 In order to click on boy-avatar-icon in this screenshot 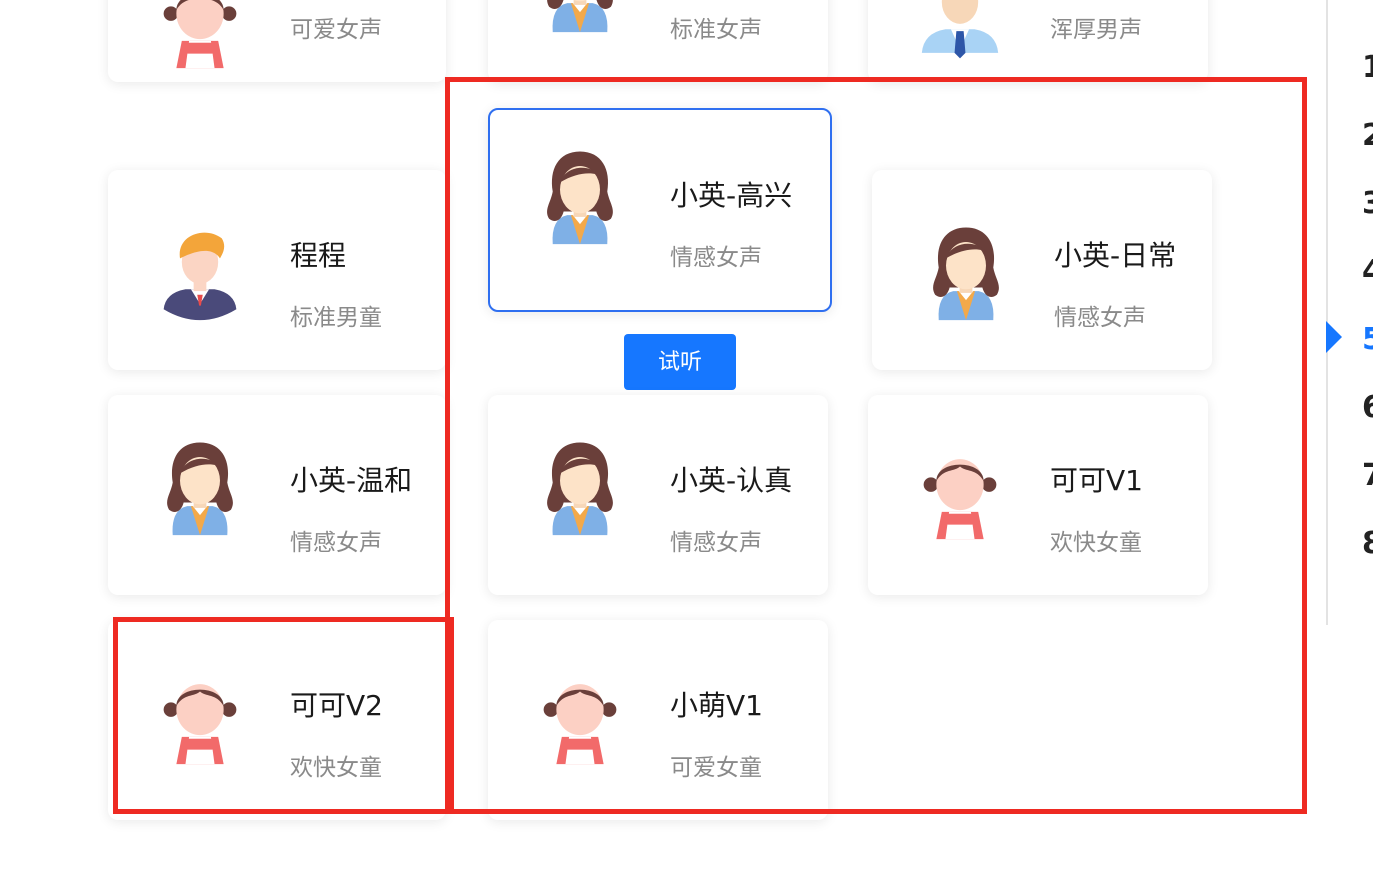, I will do `click(200, 272)`.